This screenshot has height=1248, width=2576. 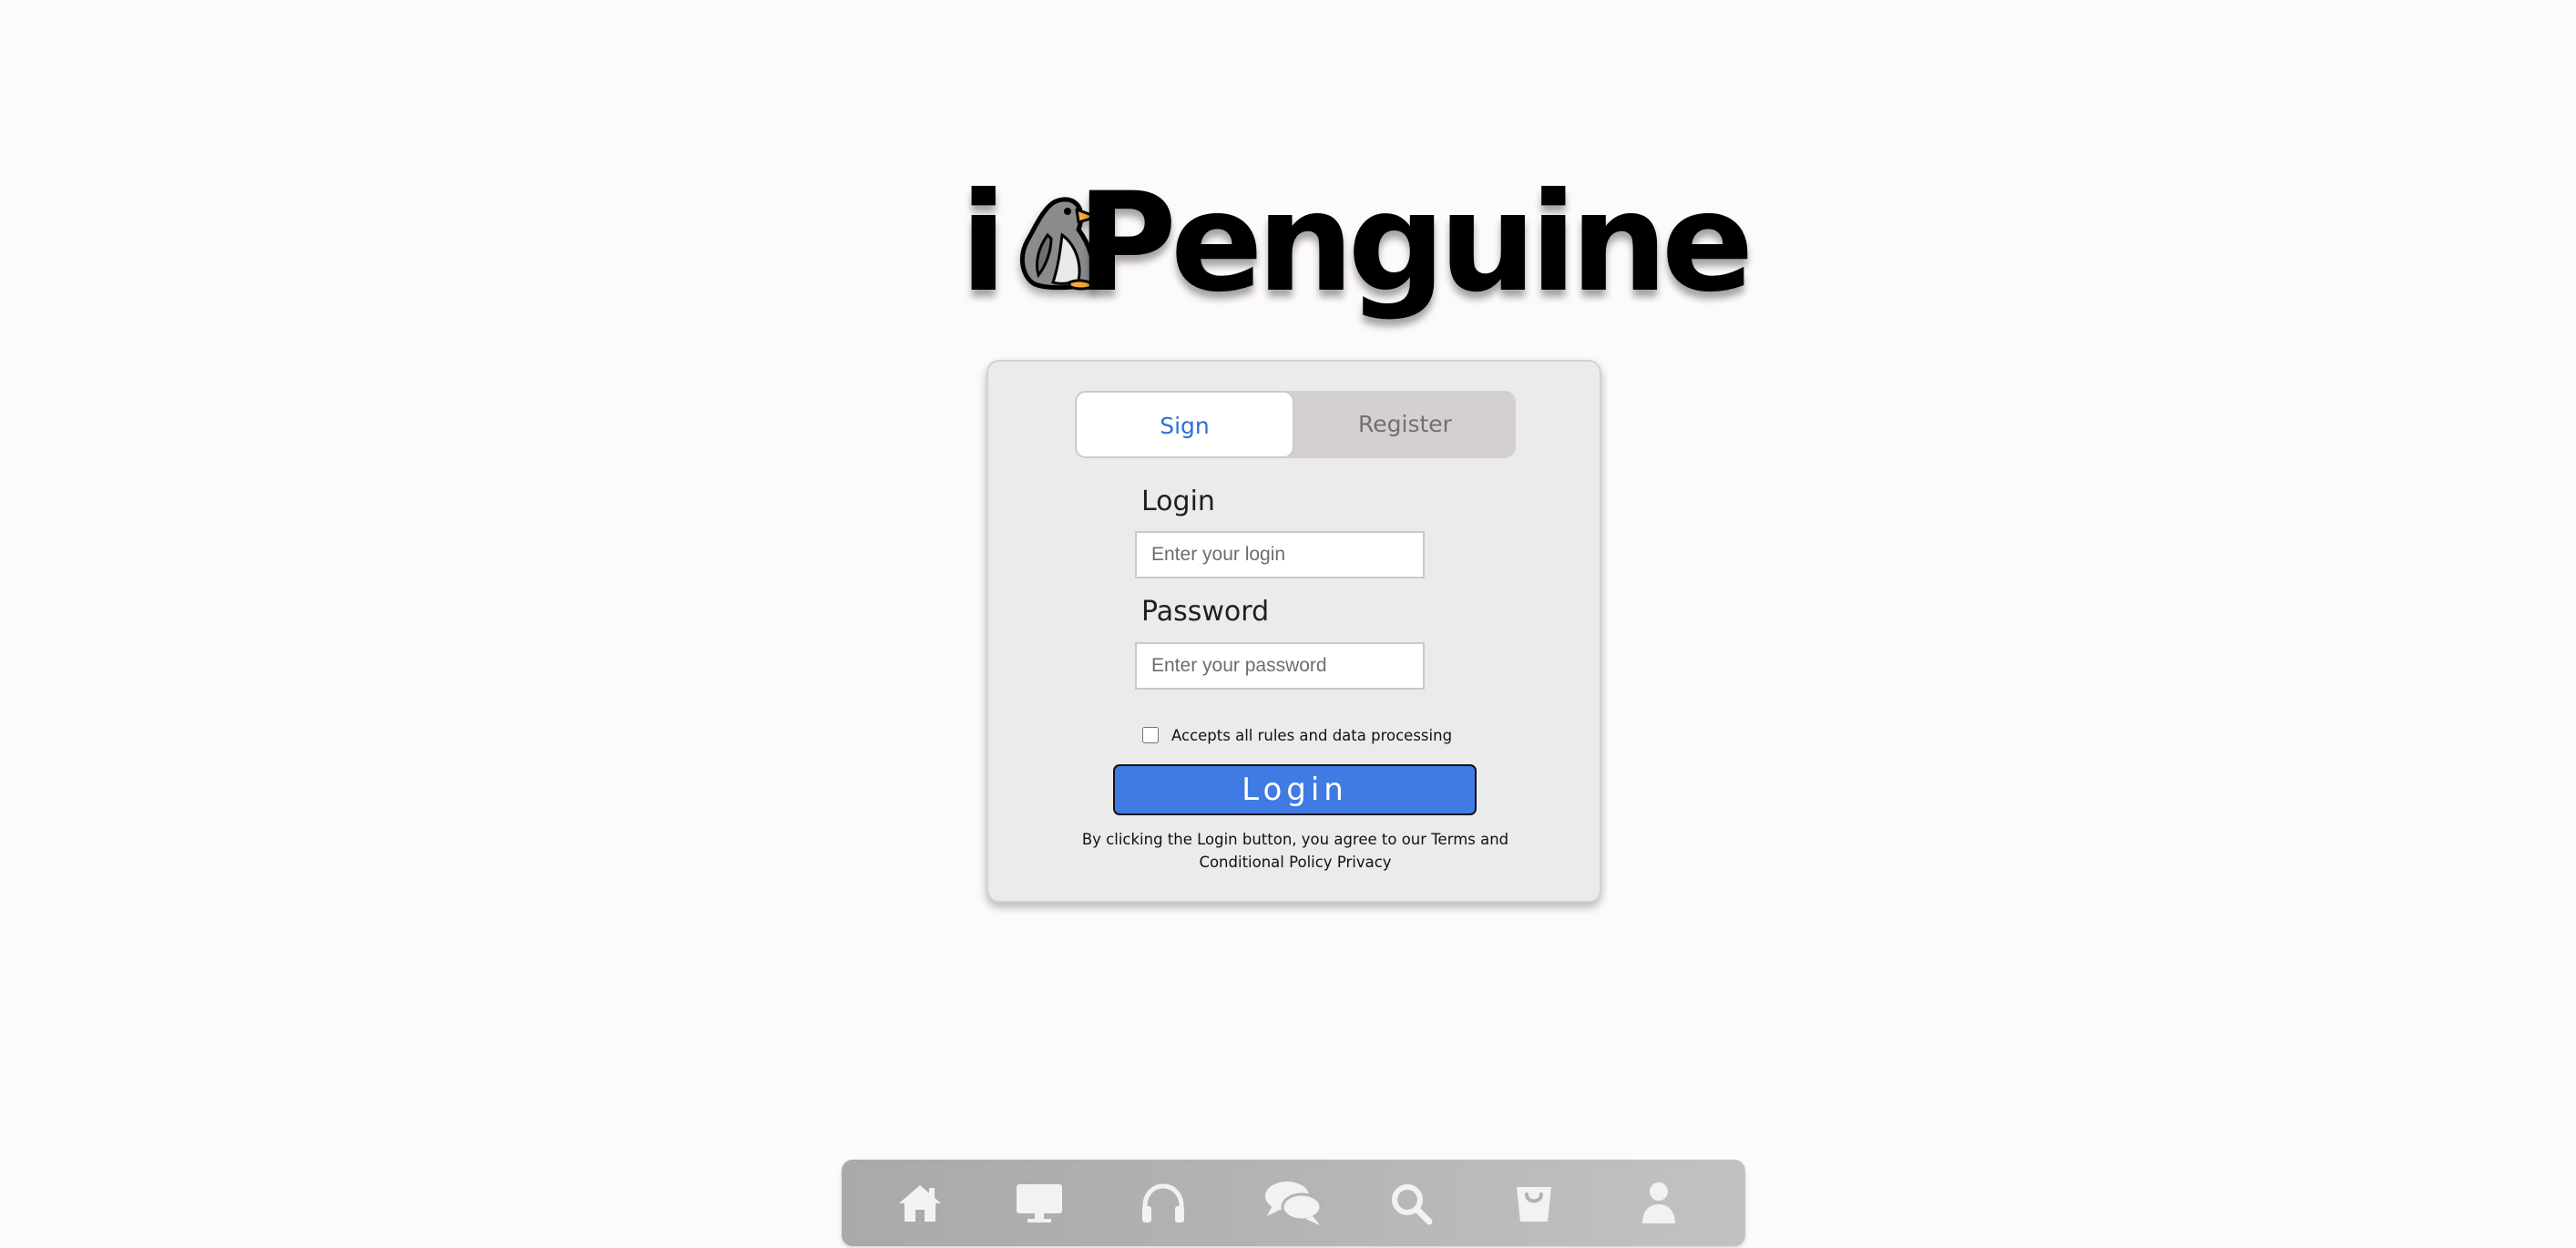 I want to click on nav-profile, so click(x=1659, y=1203).